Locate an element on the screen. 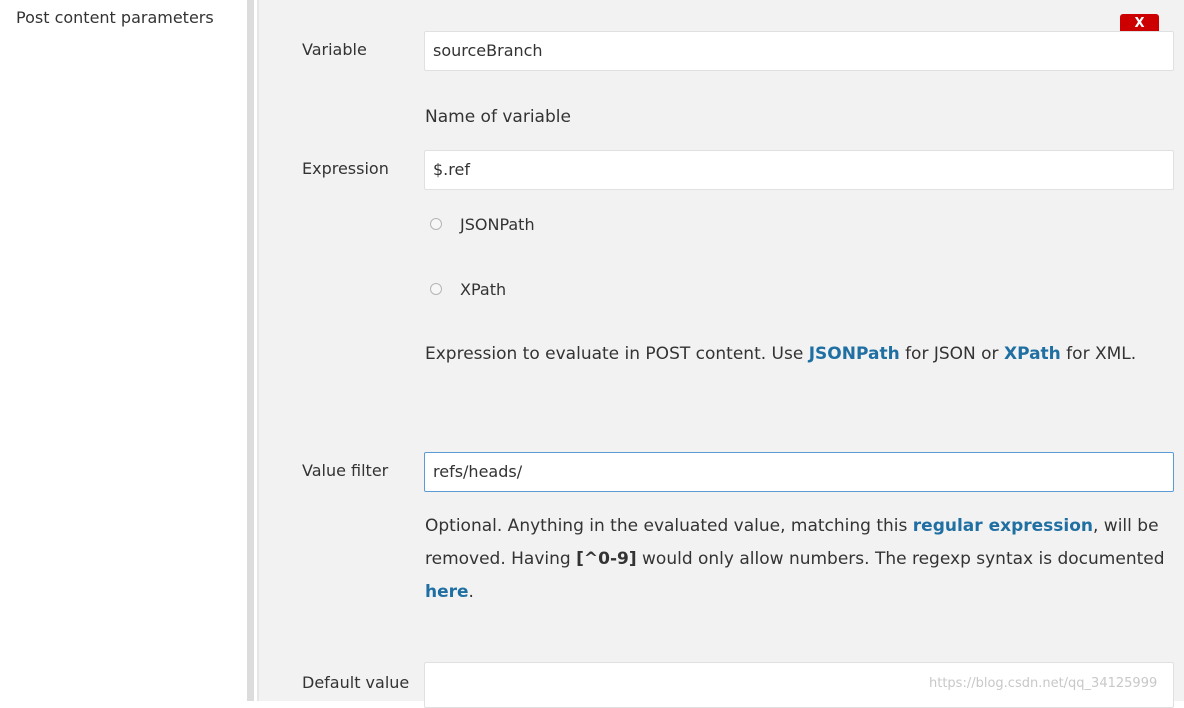 This screenshot has width=1184, height=708. variable-help: Name of variable is located at coordinates (498, 117).